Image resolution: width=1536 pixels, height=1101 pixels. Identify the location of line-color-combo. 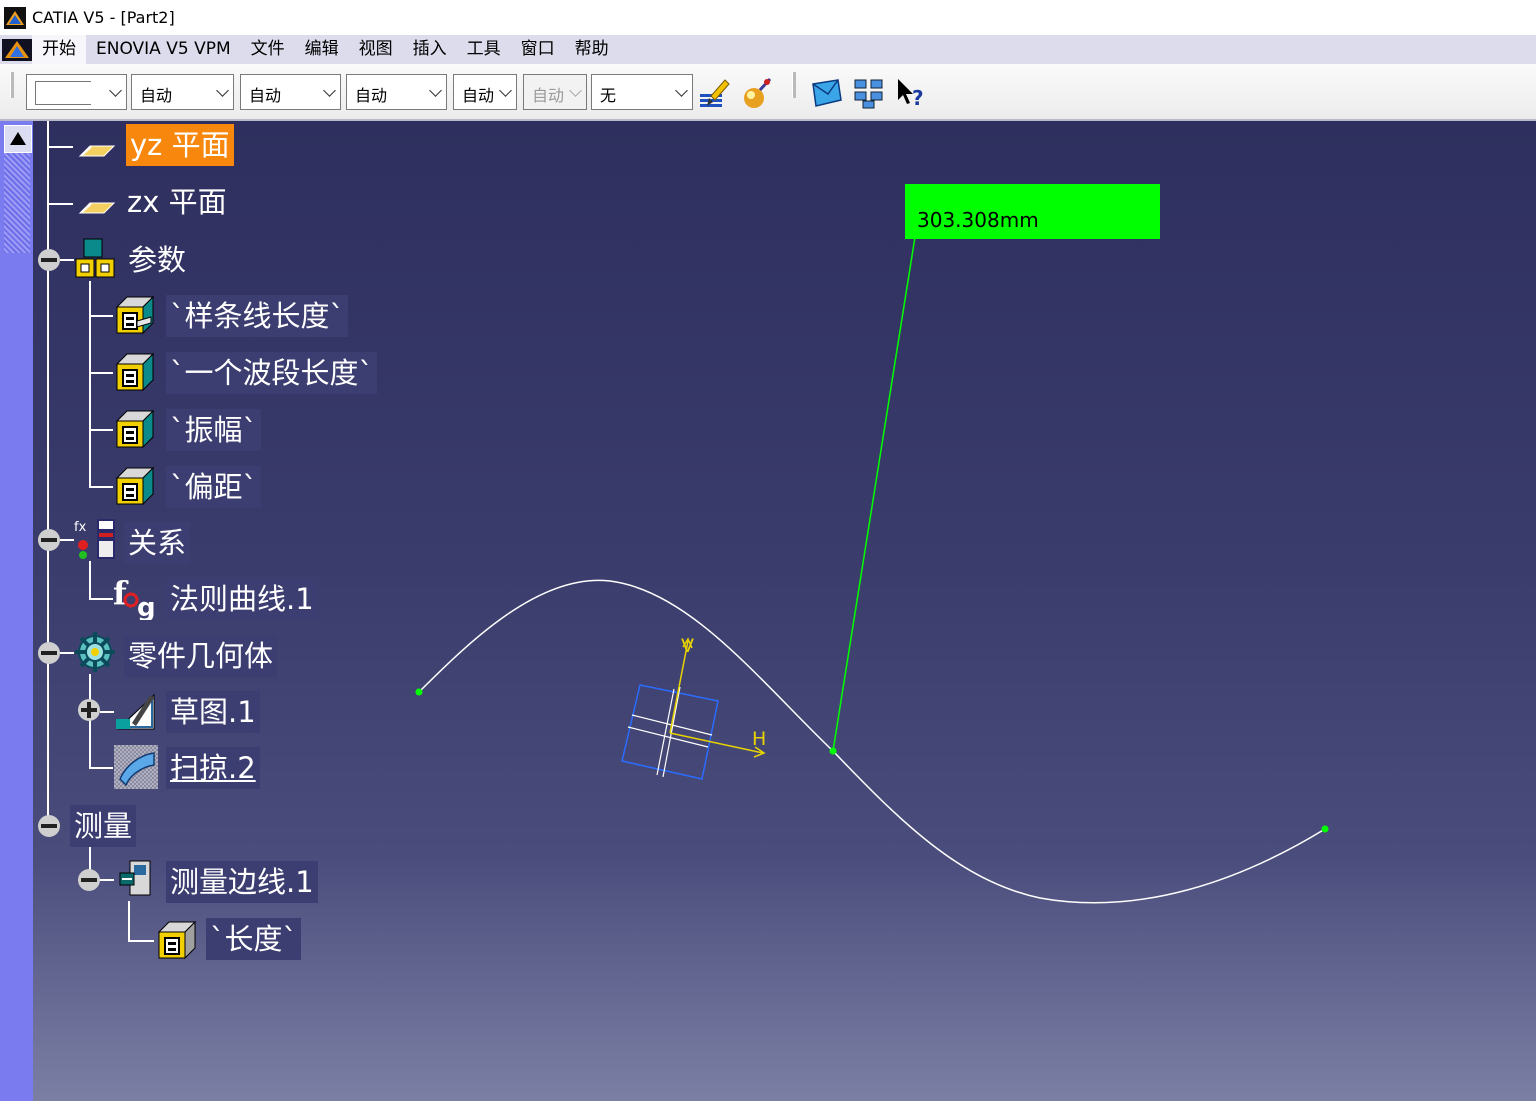
(76, 92).